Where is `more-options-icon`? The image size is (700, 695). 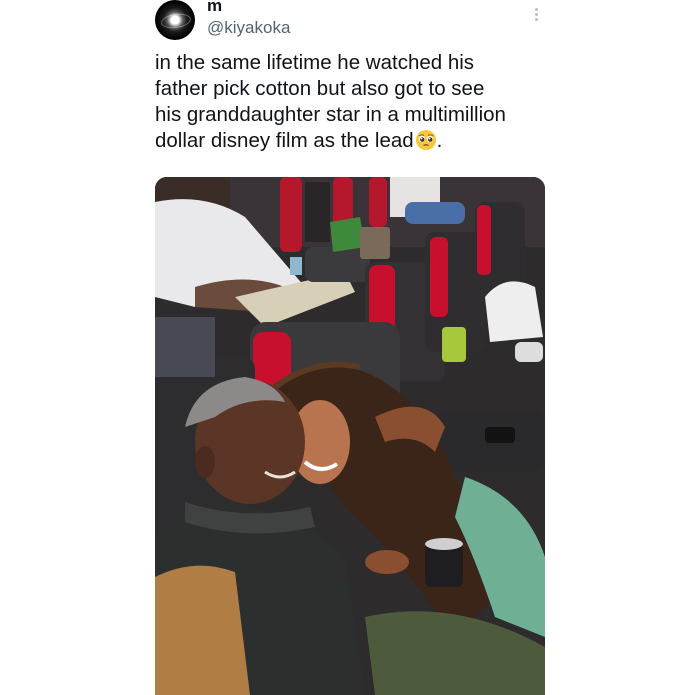
more-options-icon is located at coordinates (536, 17).